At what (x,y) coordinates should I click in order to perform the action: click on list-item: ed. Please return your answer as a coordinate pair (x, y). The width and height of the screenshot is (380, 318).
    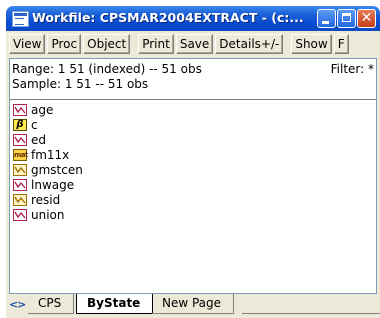
    Looking at the image, I should click on (48, 139).